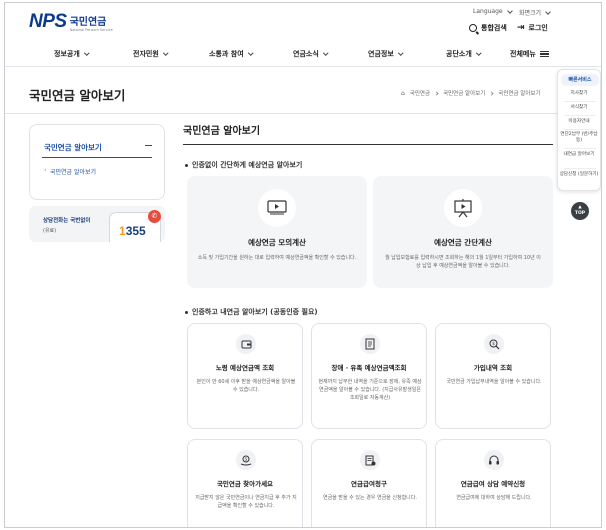  What do you see at coordinates (385, 54) in the screenshot?
I see `gnb-item-pension-info: 연금정보` at bounding box center [385, 54].